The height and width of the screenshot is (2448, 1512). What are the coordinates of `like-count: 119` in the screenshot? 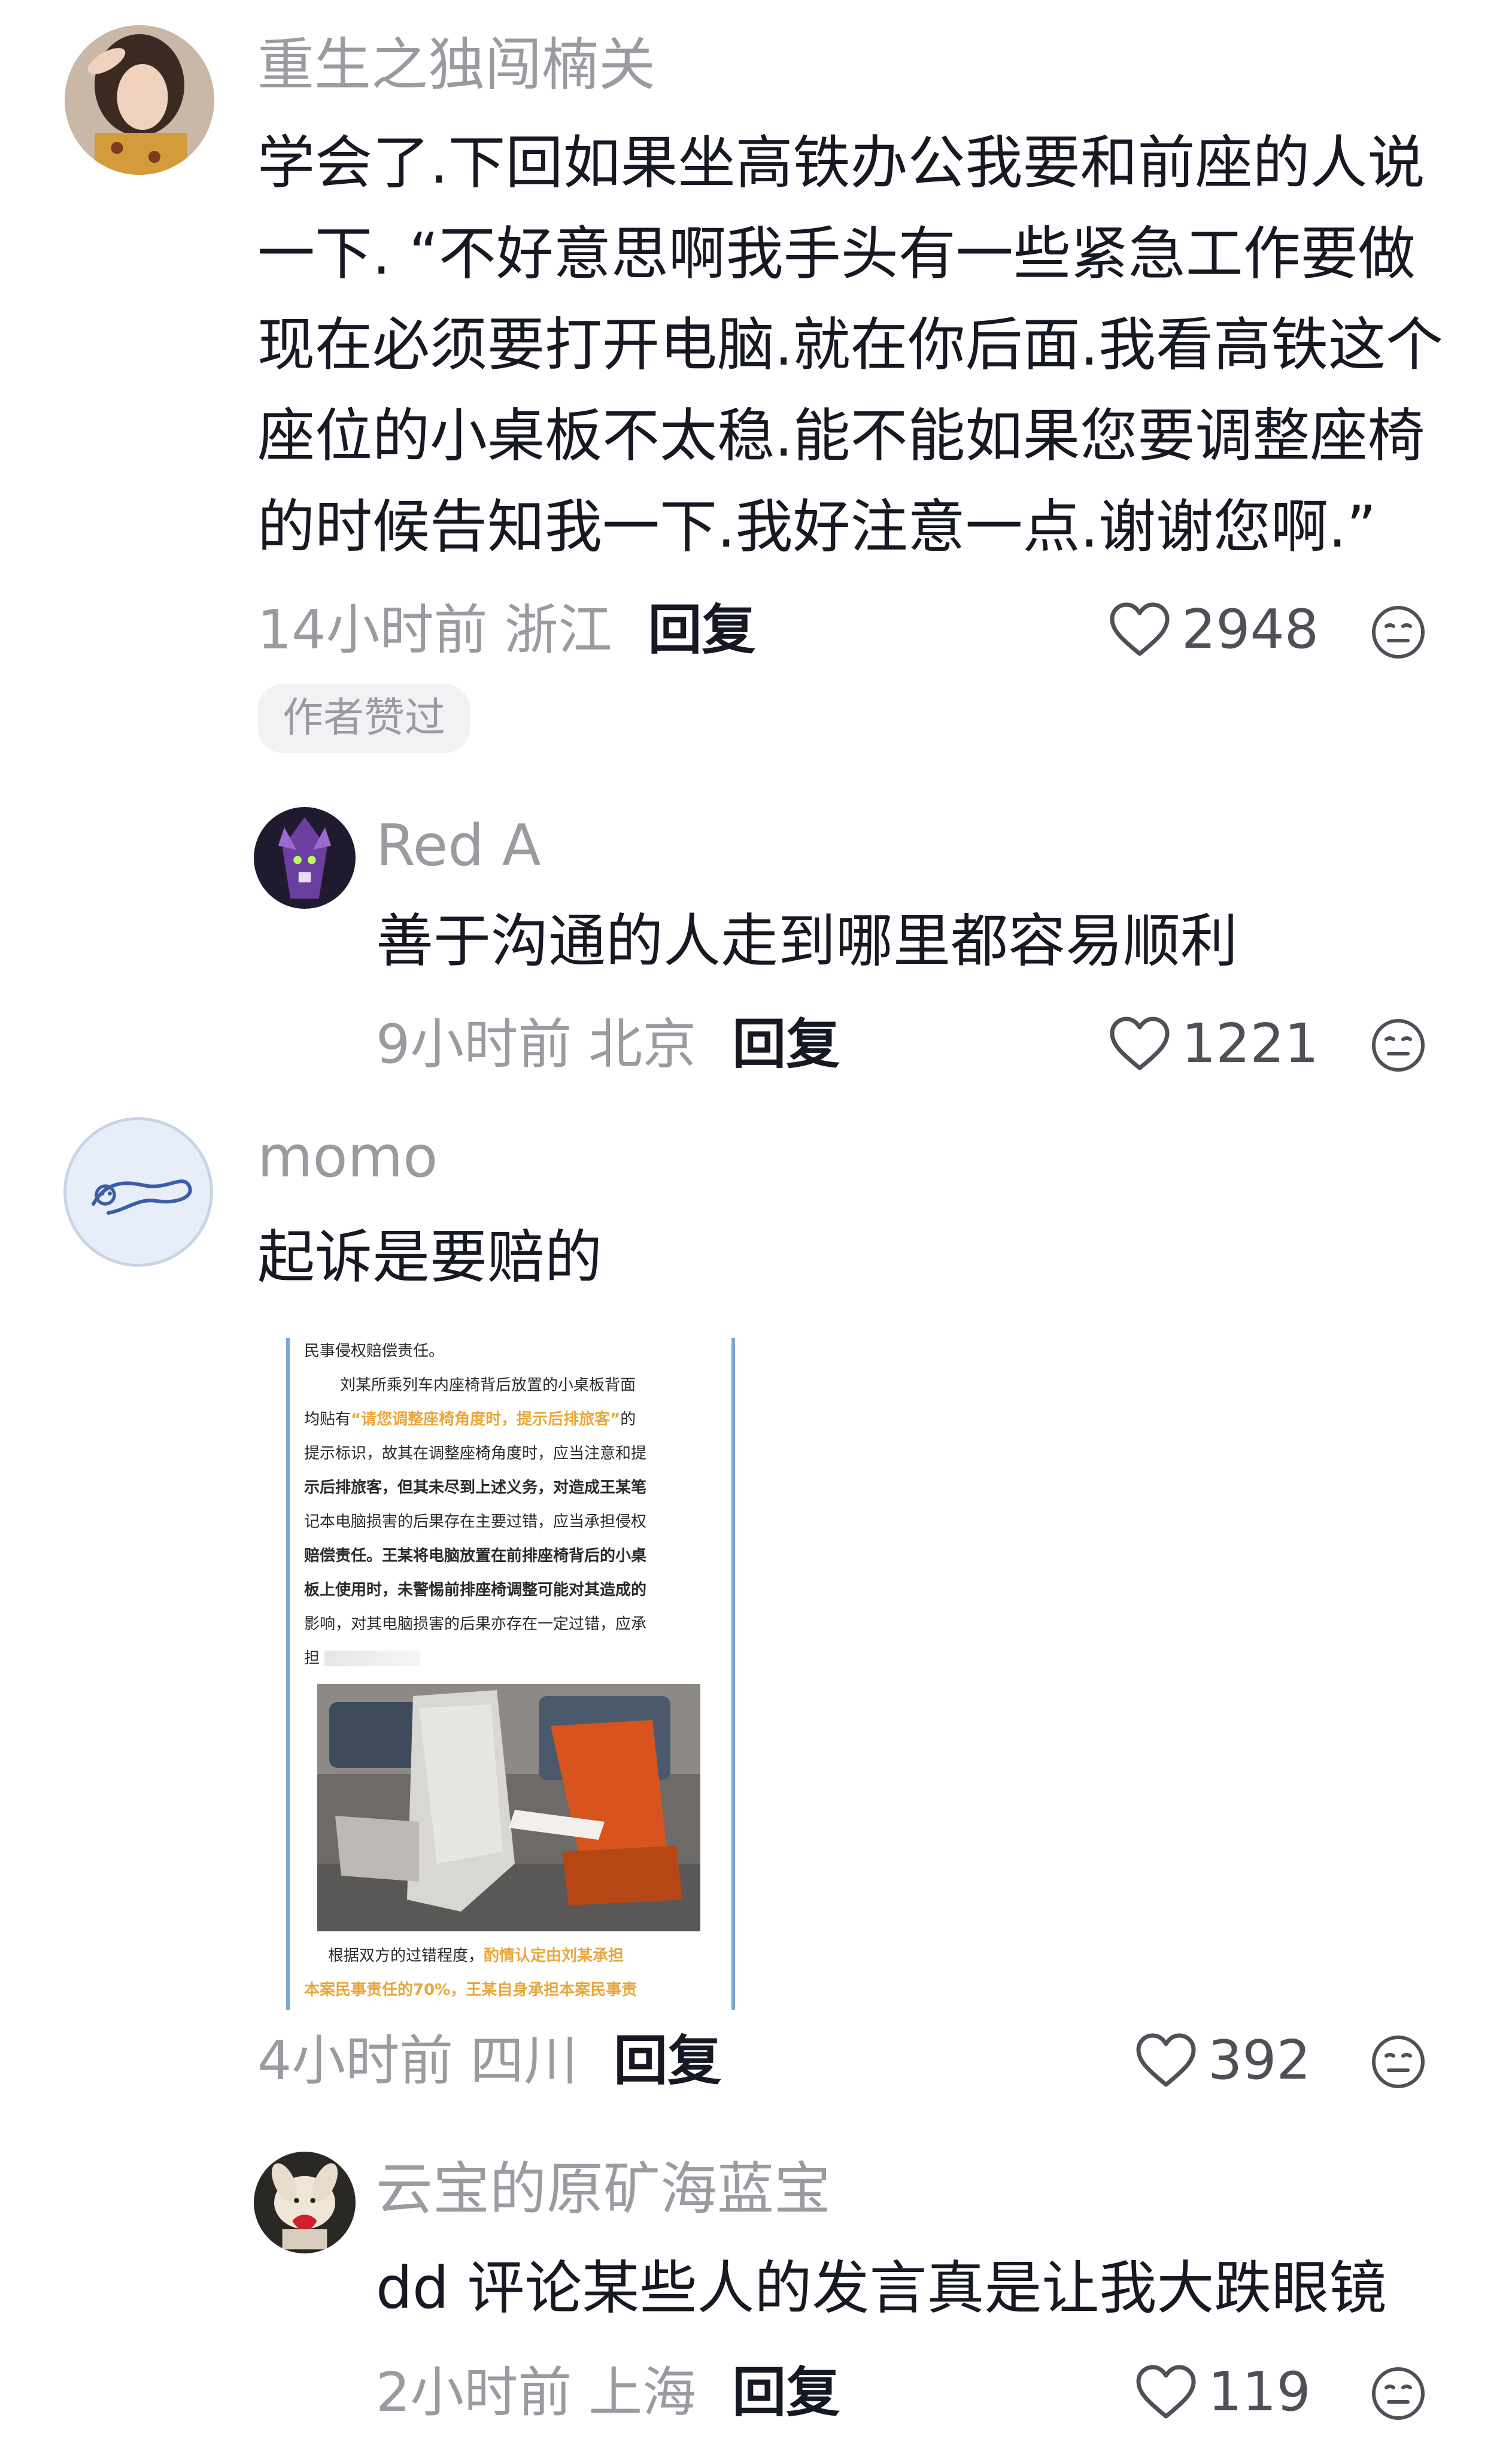 It's located at (1259, 2392).